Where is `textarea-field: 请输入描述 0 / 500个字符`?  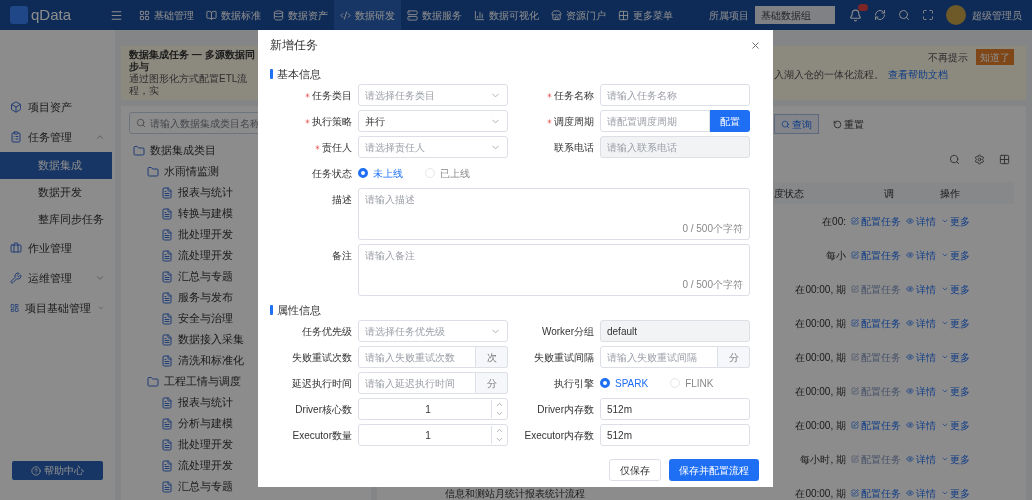 textarea-field: 请输入描述 0 / 500个字符 is located at coordinates (554, 214).